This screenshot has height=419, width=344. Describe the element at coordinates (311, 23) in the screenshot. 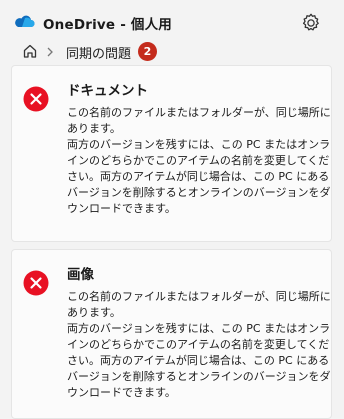

I see `gear-icon` at that location.